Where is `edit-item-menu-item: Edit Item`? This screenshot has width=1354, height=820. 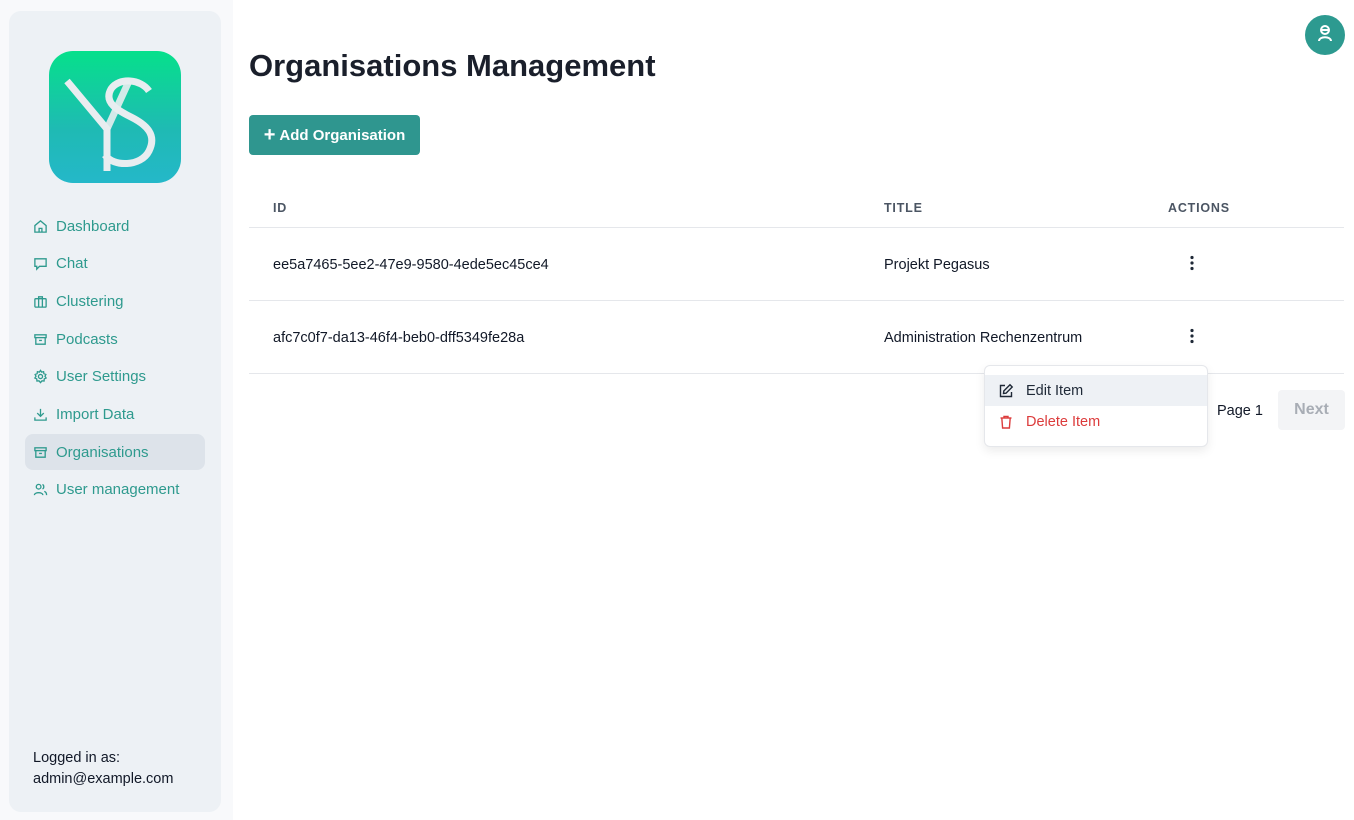 edit-item-menu-item: Edit Item is located at coordinates (1096, 390).